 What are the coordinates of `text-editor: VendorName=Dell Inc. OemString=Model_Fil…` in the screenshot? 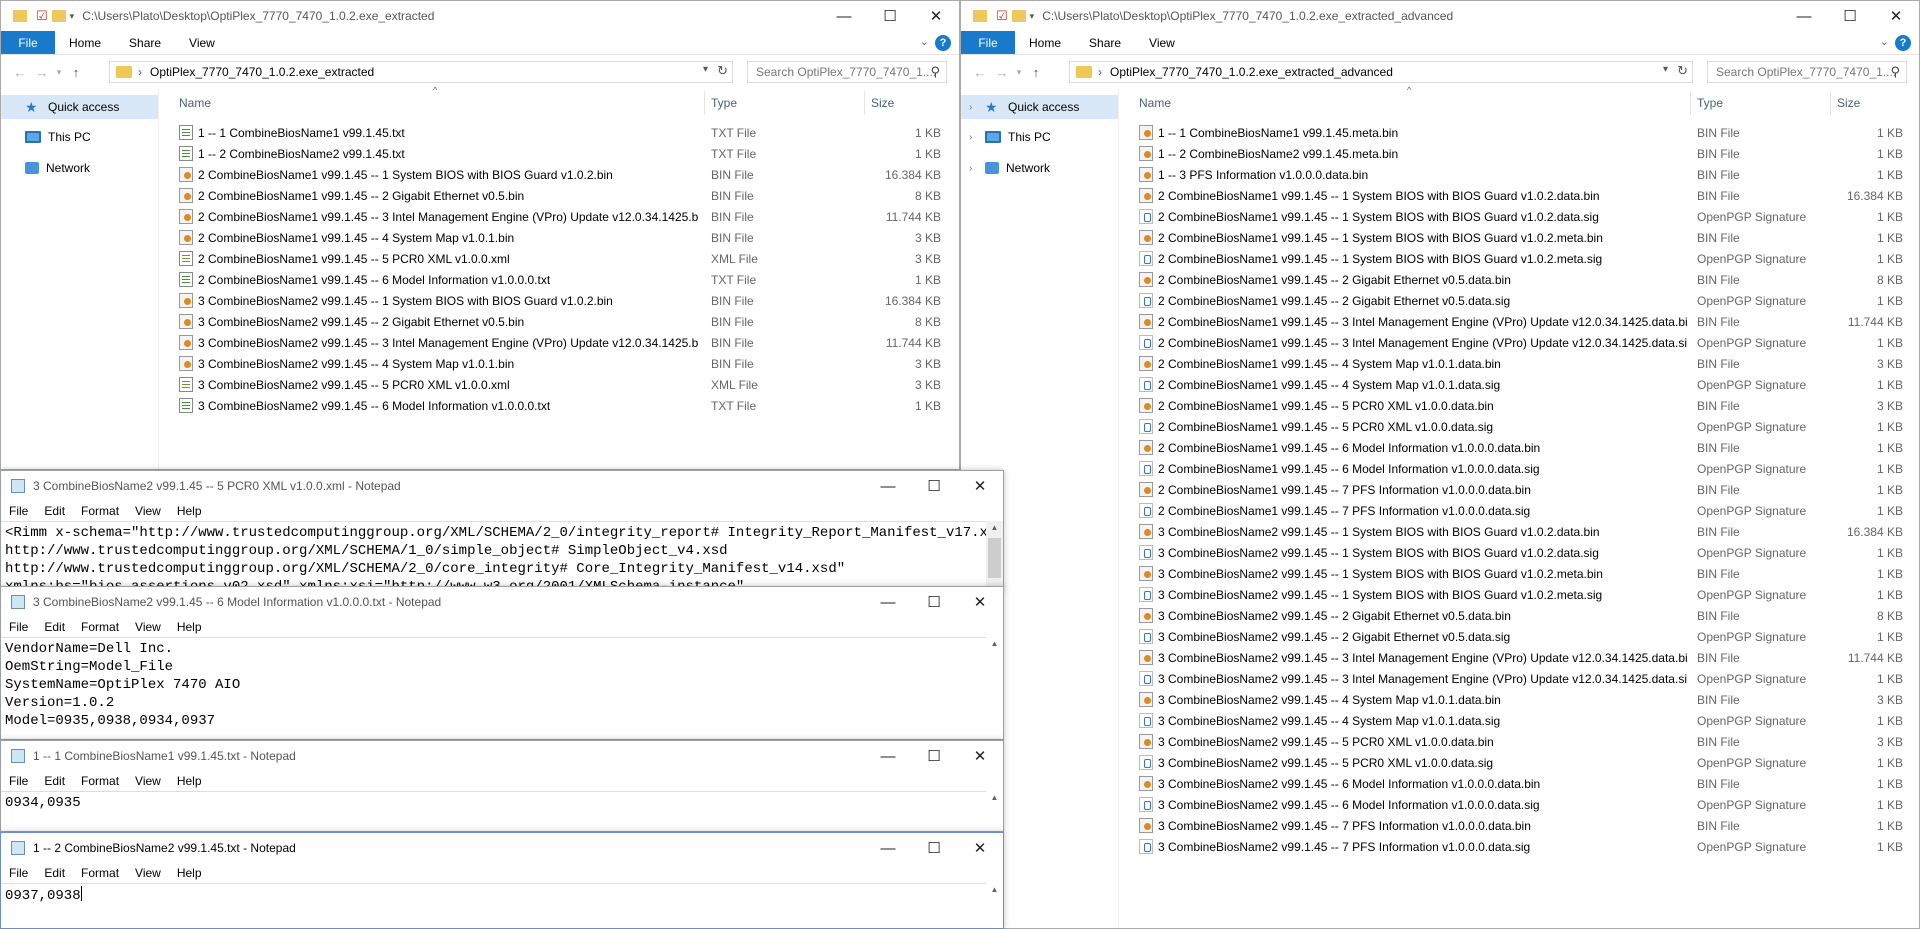 It's located at (493, 688).